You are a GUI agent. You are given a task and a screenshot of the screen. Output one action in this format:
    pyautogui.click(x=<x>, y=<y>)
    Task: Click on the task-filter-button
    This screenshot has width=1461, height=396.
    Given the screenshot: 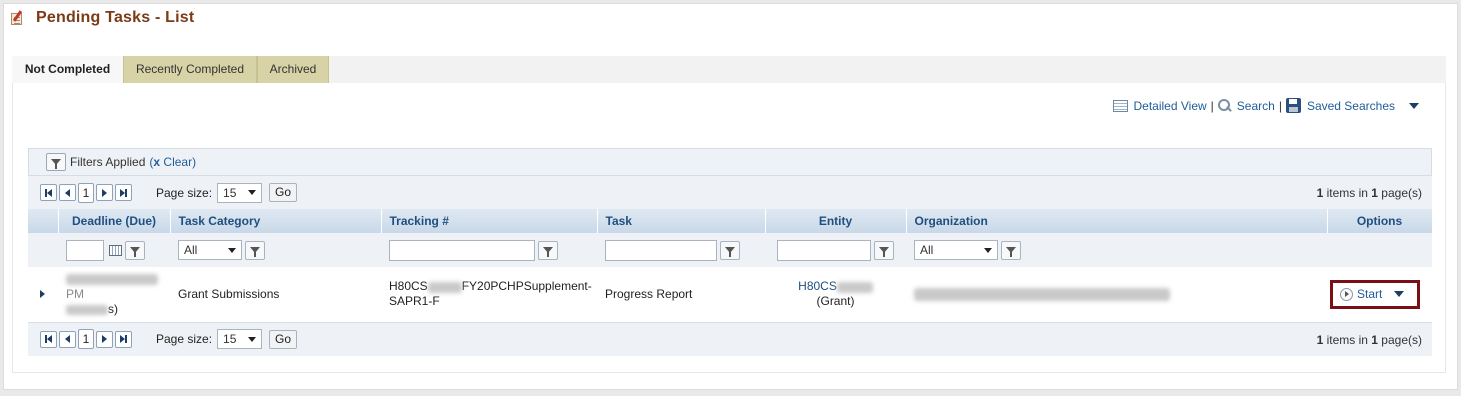 What is the action you would take?
    pyautogui.click(x=730, y=250)
    